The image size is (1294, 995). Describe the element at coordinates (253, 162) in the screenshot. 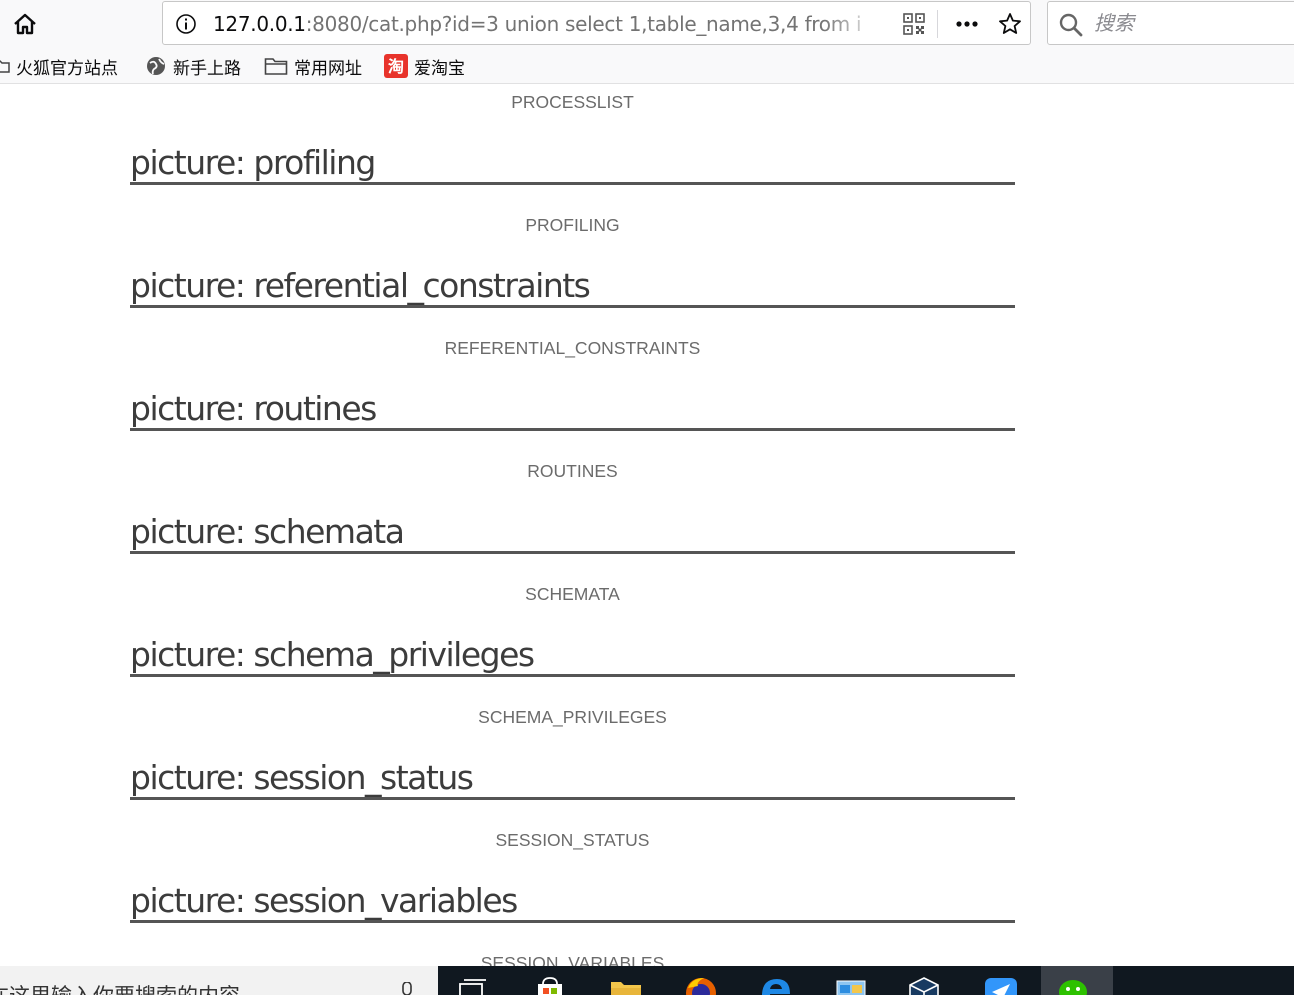

I see `picture-heading-text: picture: profiling` at that location.